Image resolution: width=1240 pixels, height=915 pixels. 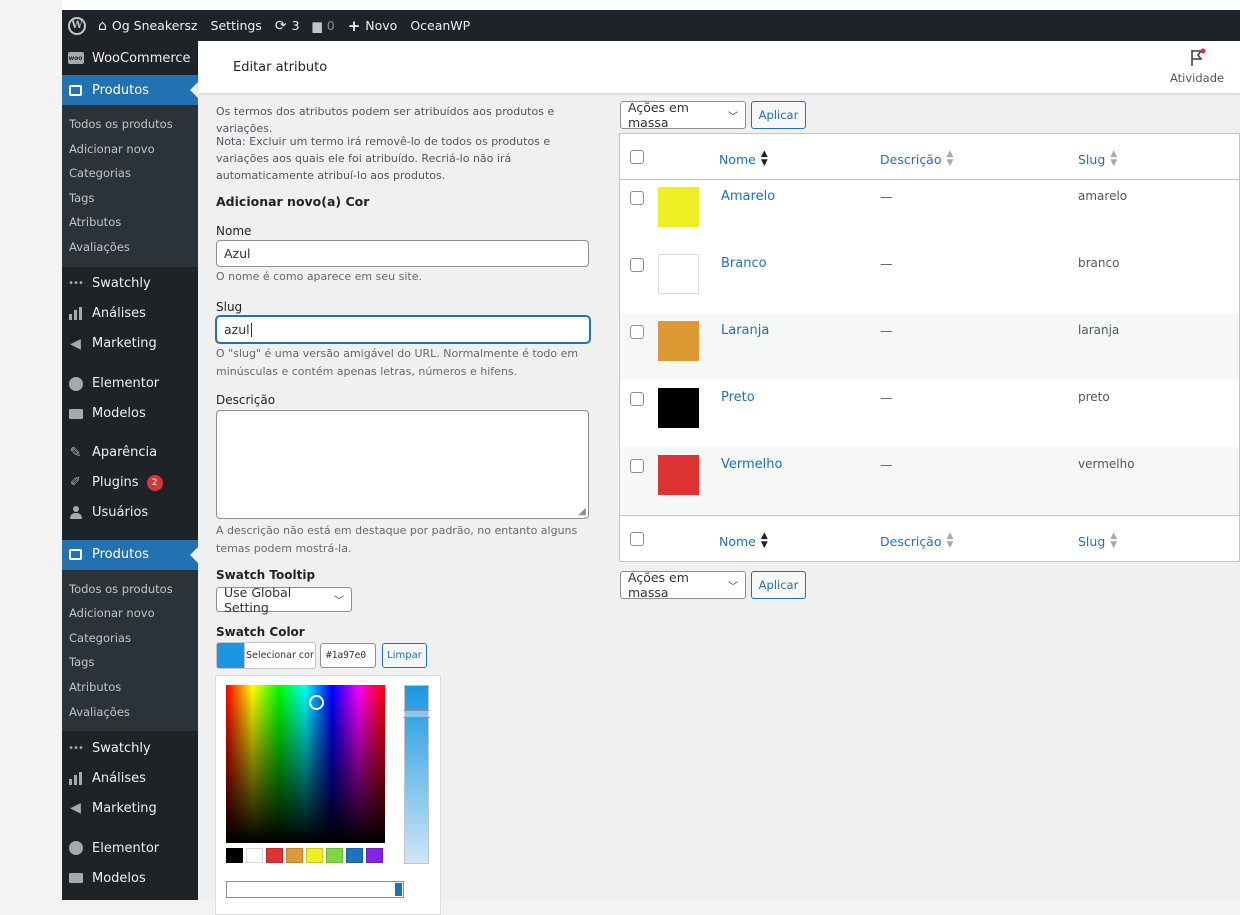 What do you see at coordinates (1197, 58) in the screenshot?
I see `flag-icon` at bounding box center [1197, 58].